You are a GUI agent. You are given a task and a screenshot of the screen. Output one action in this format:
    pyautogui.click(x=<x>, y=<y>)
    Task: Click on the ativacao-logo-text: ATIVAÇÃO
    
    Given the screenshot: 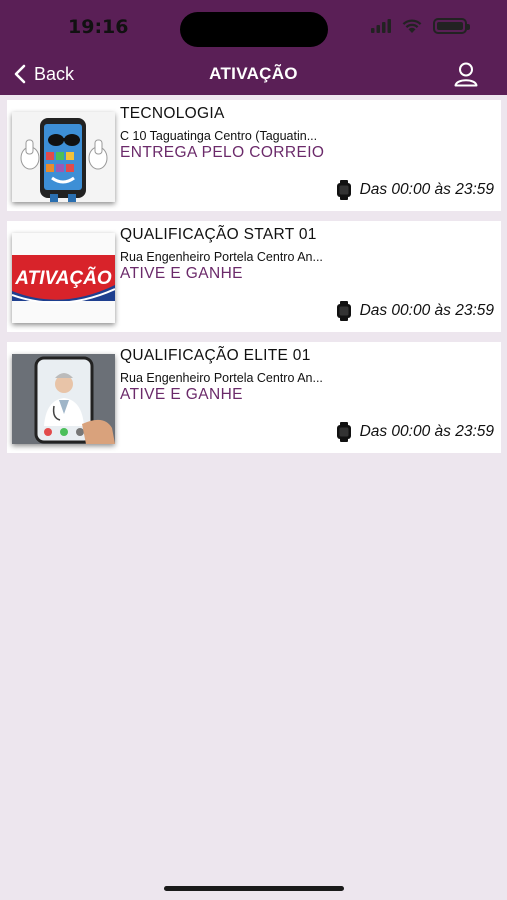 What is the action you would take?
    pyautogui.click(x=63, y=278)
    